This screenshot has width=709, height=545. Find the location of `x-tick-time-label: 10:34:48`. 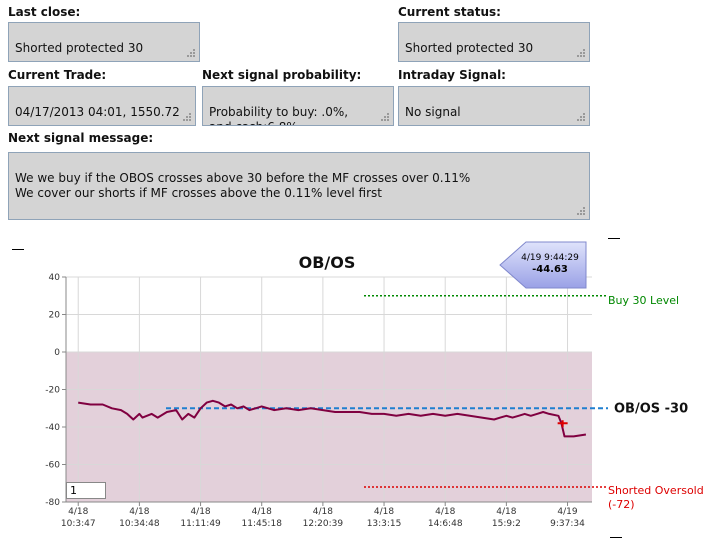

x-tick-time-label: 10:34:48 is located at coordinates (139, 524).